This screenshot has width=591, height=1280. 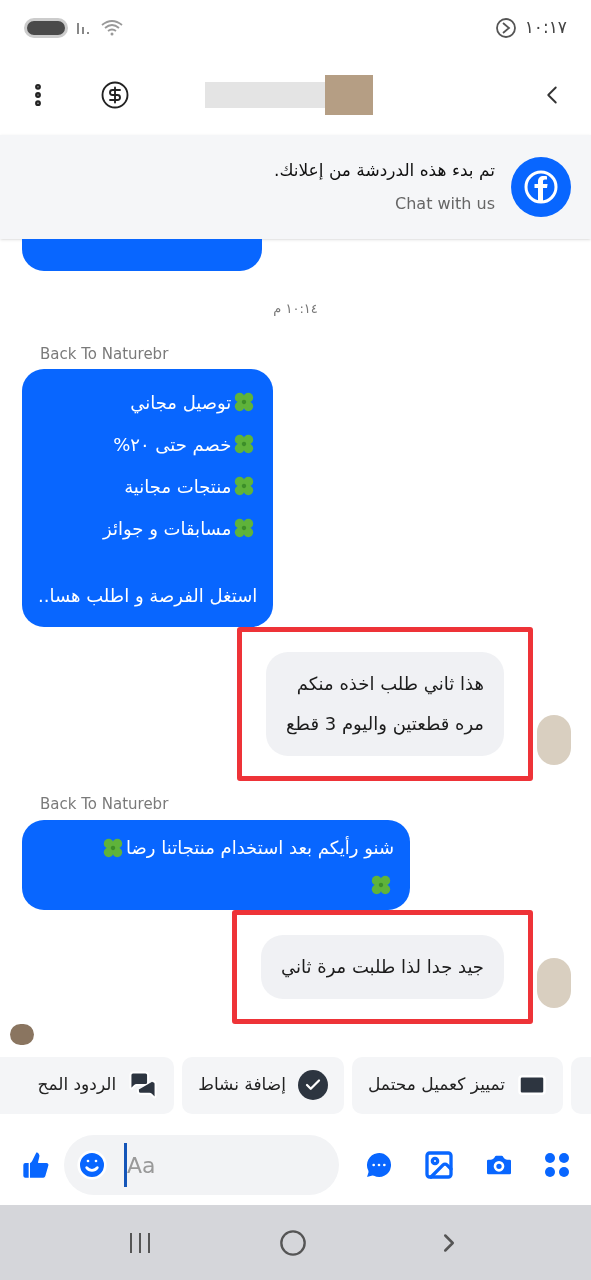 What do you see at coordinates (295, 309) in the screenshot?
I see `message-timestamp: ١٠:١٤ م` at bounding box center [295, 309].